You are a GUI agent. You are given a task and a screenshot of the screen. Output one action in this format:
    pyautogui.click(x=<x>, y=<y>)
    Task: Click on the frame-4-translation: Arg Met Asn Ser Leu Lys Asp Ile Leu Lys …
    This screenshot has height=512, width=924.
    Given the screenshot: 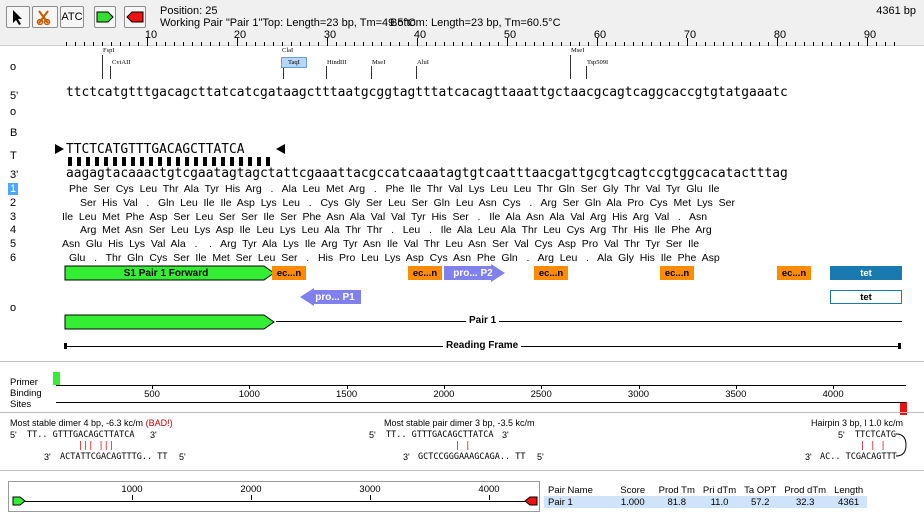 What is the action you would take?
    pyautogui.click(x=396, y=230)
    